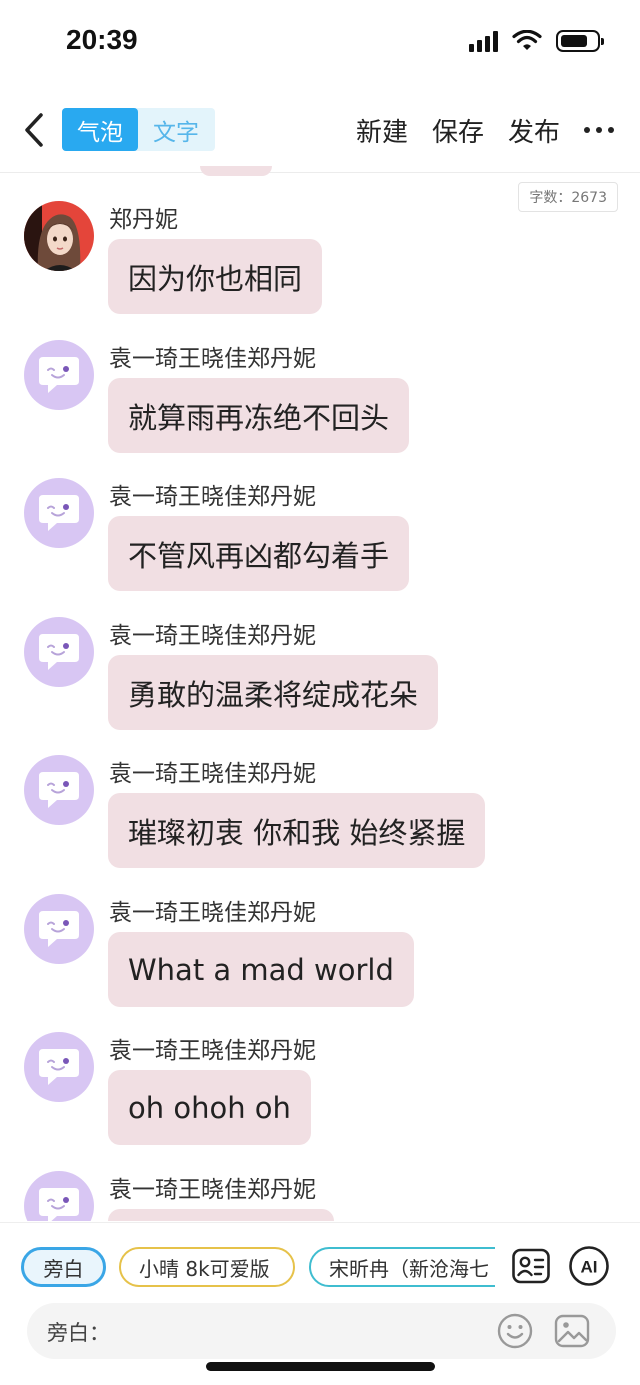 The image size is (640, 1385). What do you see at coordinates (320, 44) in the screenshot?
I see `status-bar: 20:39` at bounding box center [320, 44].